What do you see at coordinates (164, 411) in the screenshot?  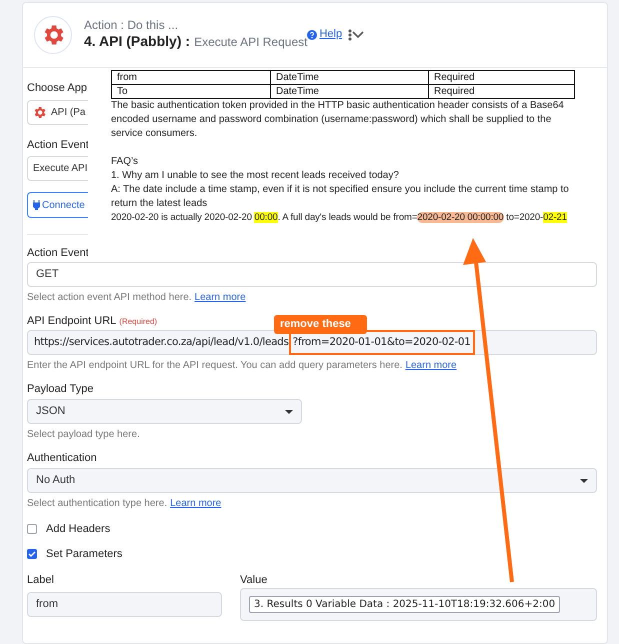 I see `payload-select: JSON` at bounding box center [164, 411].